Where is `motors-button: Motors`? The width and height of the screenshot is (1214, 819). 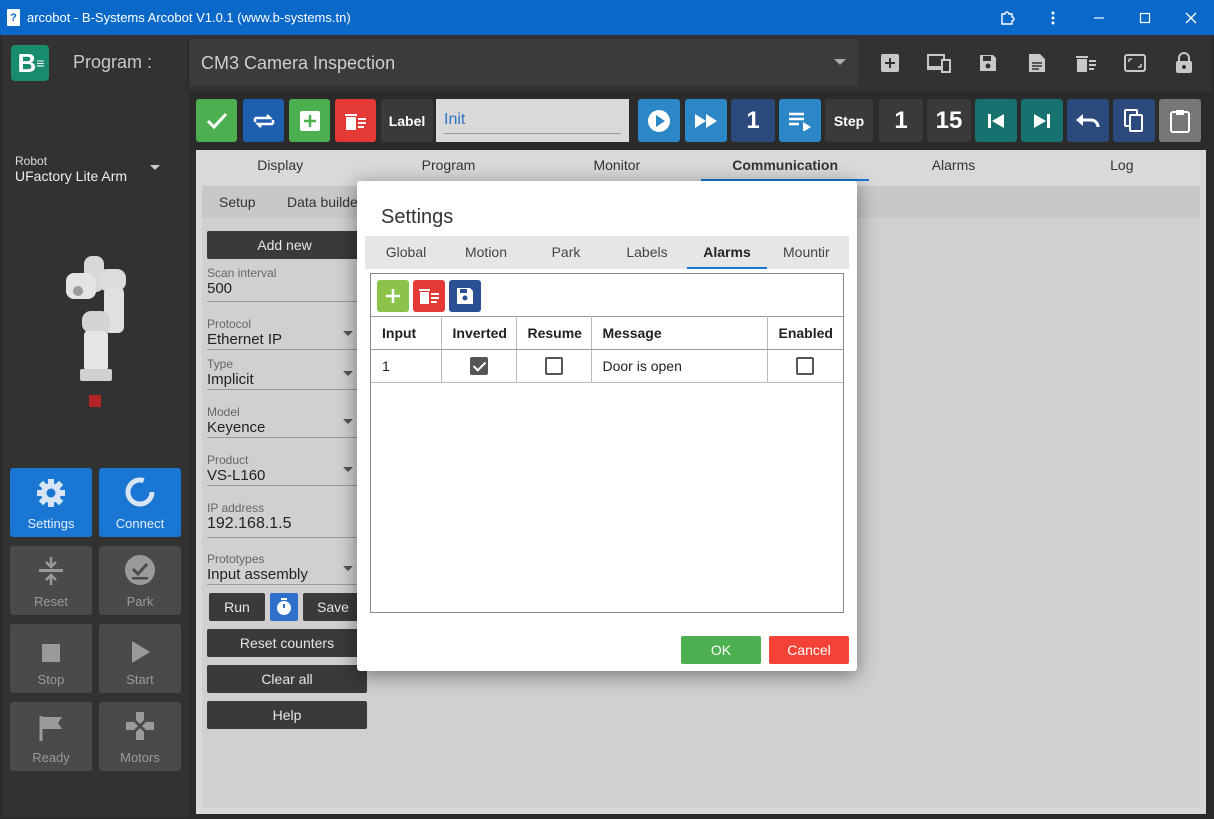
motors-button: Motors is located at coordinates (140, 736).